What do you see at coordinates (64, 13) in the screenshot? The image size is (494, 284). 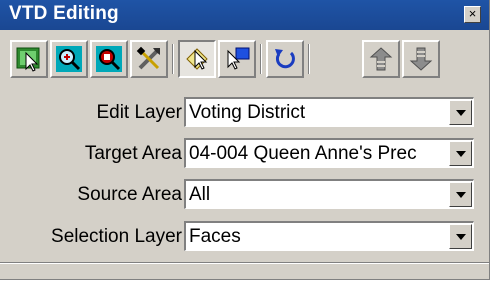 I see `window-title: VTD Editing` at bounding box center [64, 13].